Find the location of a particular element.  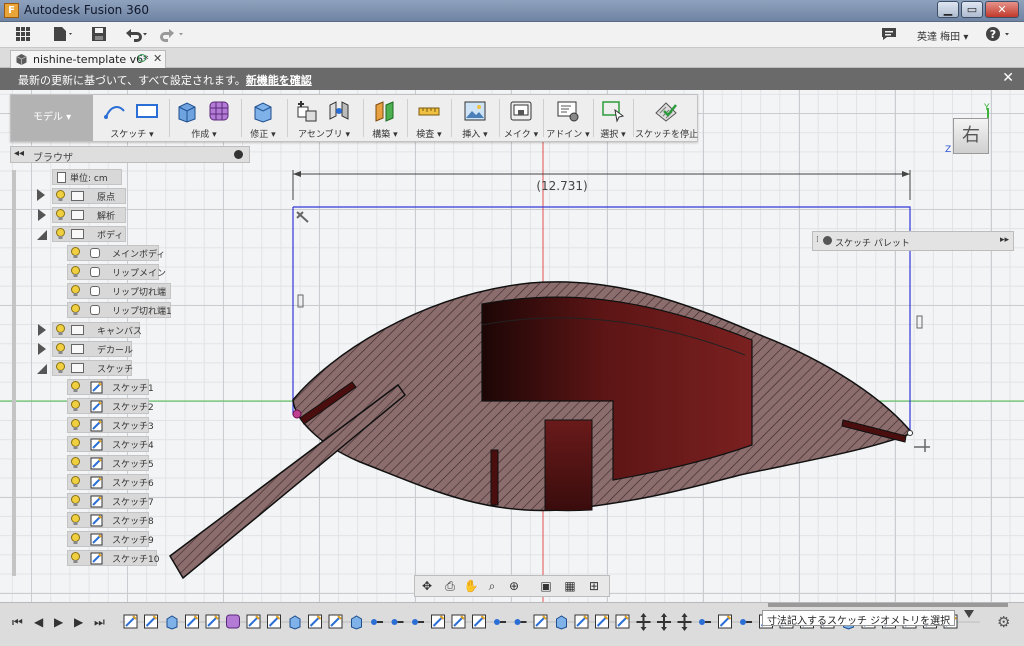

orbit-icon: ✥ is located at coordinates (427, 586).